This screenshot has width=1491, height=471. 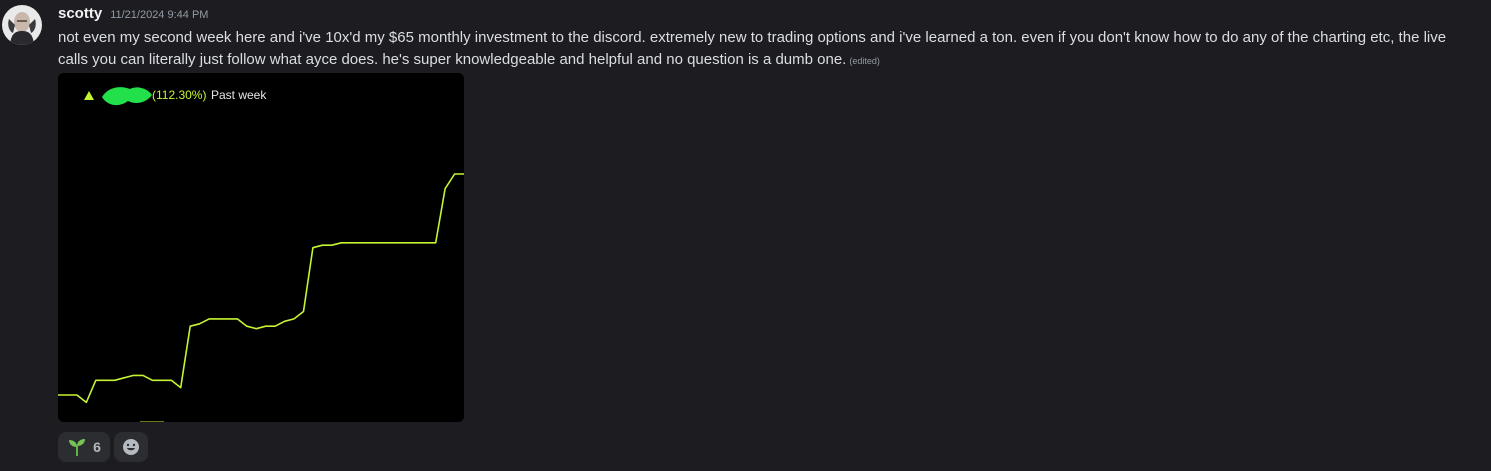 I want to click on avatar, so click(x=22, y=25).